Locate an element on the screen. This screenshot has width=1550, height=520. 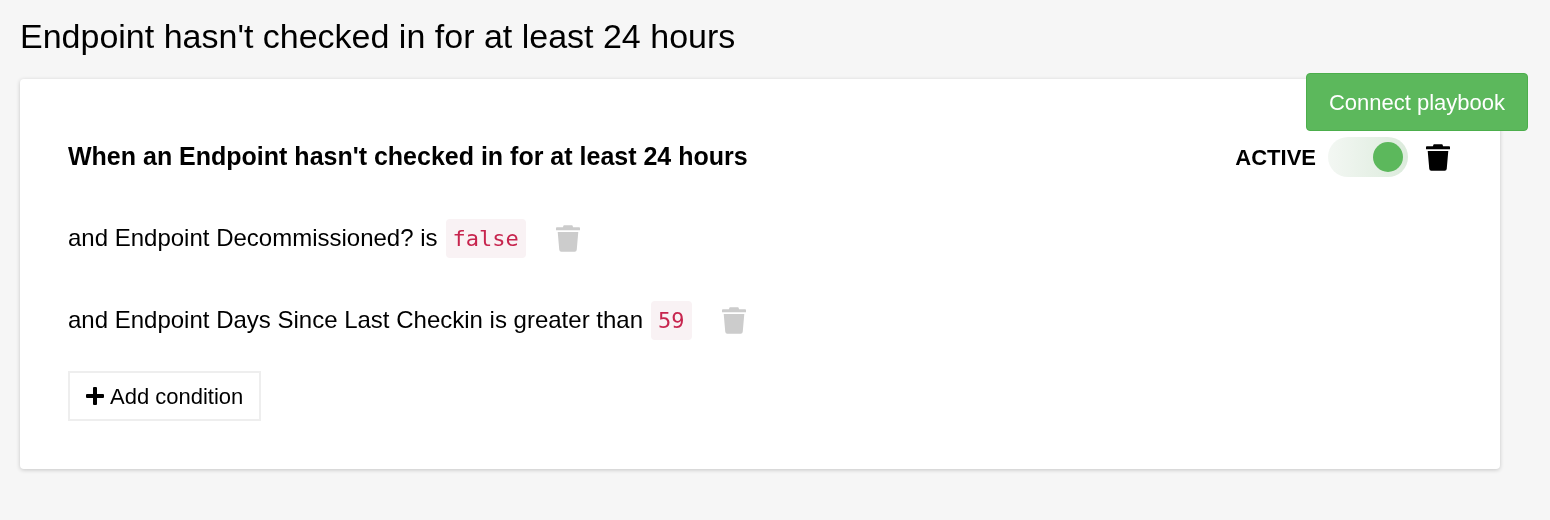
condition-text: and Endpoint Days Since Last Checkin is greater than is located at coordinates (355, 320).